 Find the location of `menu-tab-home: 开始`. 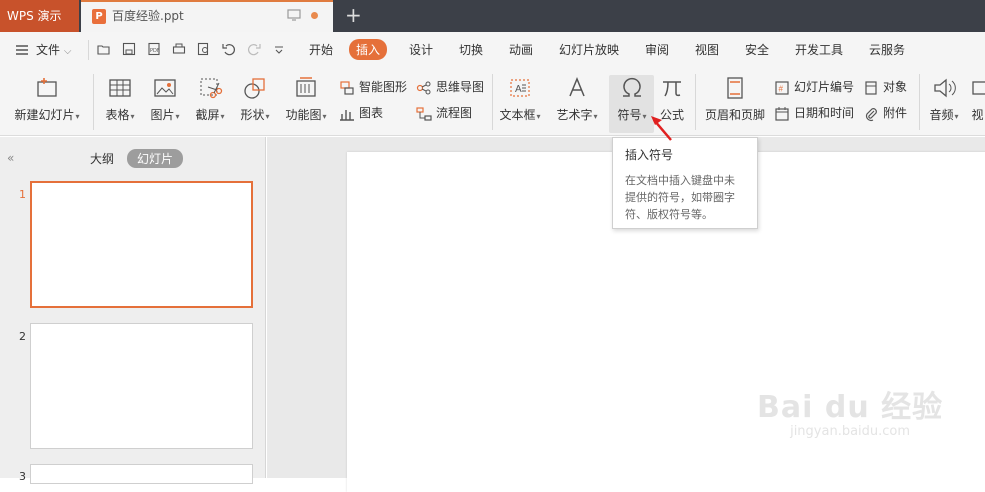

menu-tab-home: 开始 is located at coordinates (321, 49).